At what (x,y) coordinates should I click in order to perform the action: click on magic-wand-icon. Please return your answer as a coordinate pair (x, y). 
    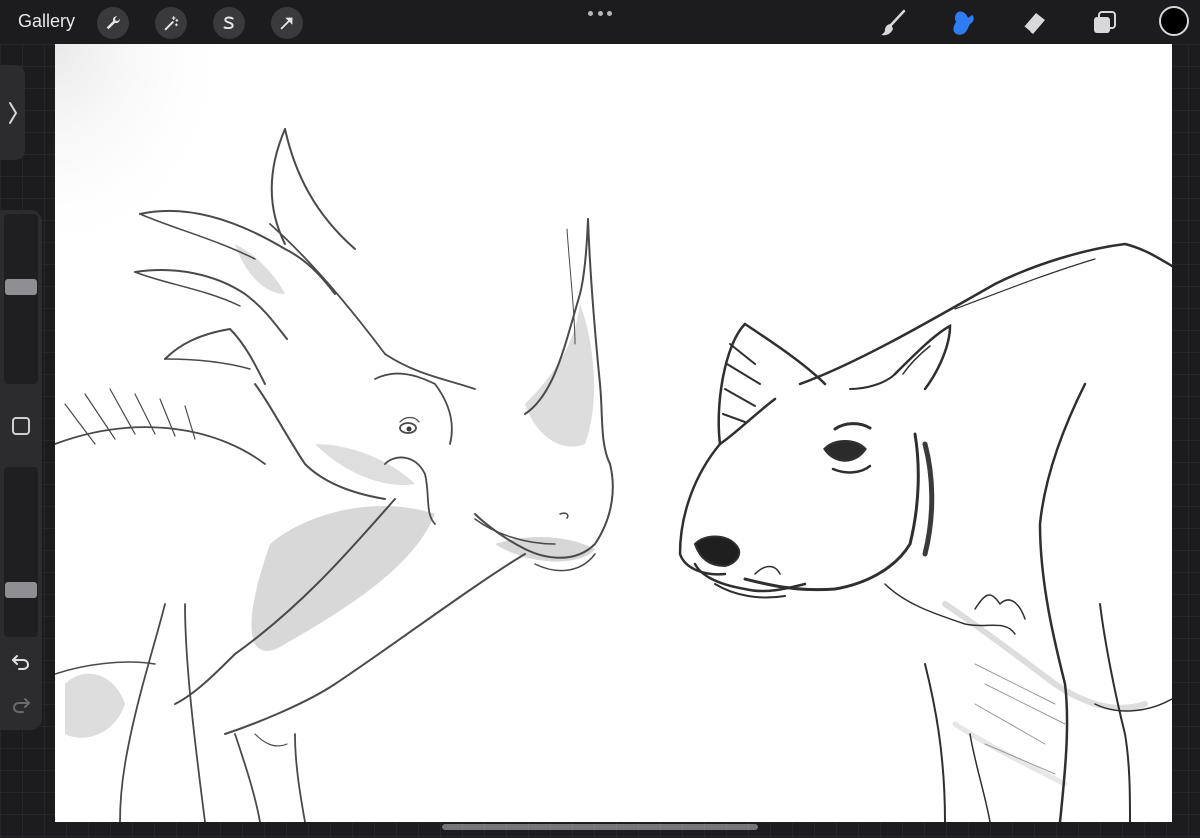
    Looking at the image, I should click on (171, 23).